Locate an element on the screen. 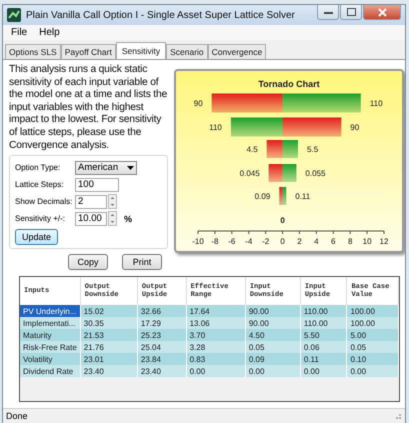 This screenshot has width=409, height=423. window-title: Plain Vanilla Call Option I - Single Asset Super Lattice Solver is located at coordinates (161, 15).